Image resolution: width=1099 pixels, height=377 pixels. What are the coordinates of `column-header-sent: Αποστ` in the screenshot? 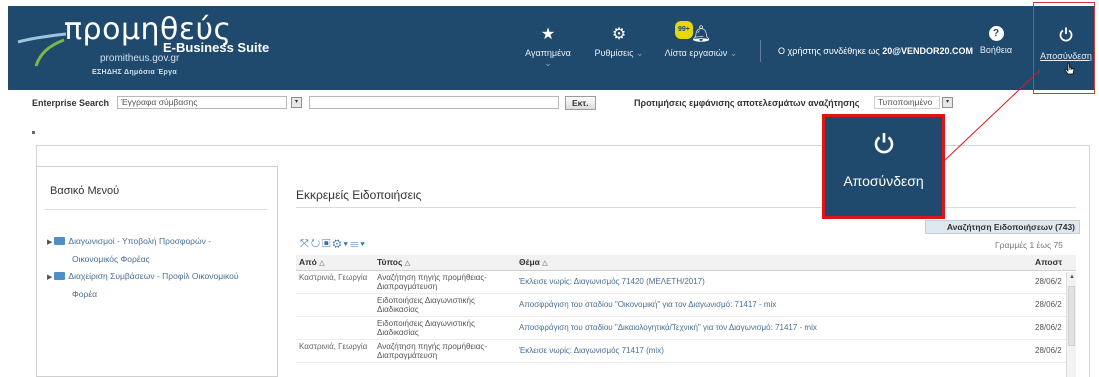 It's located at (1054, 263).